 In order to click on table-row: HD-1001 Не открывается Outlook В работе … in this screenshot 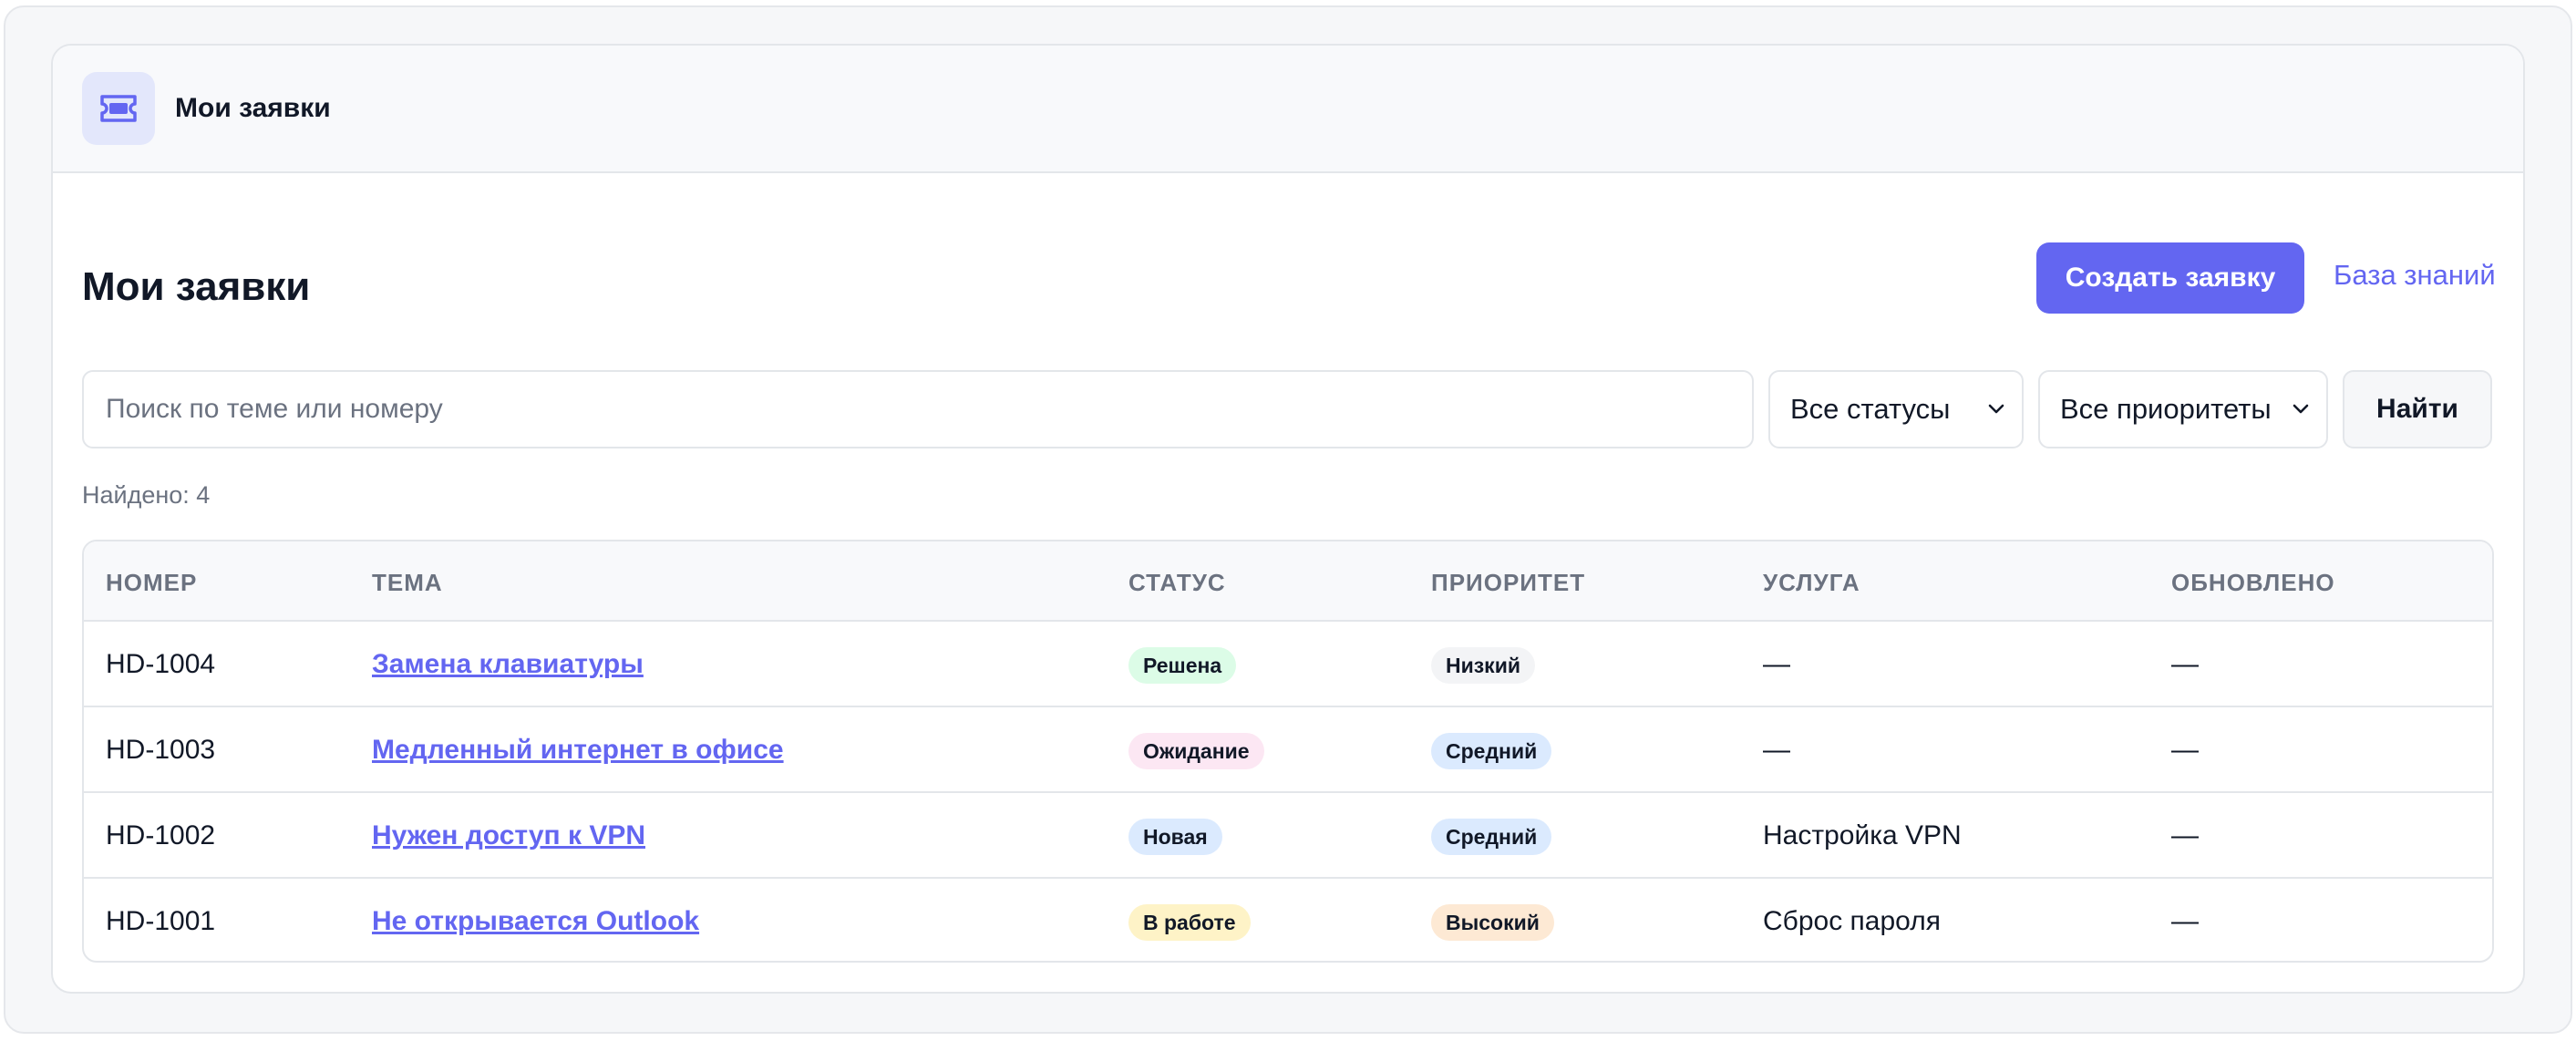, I will do `click(1288, 920)`.